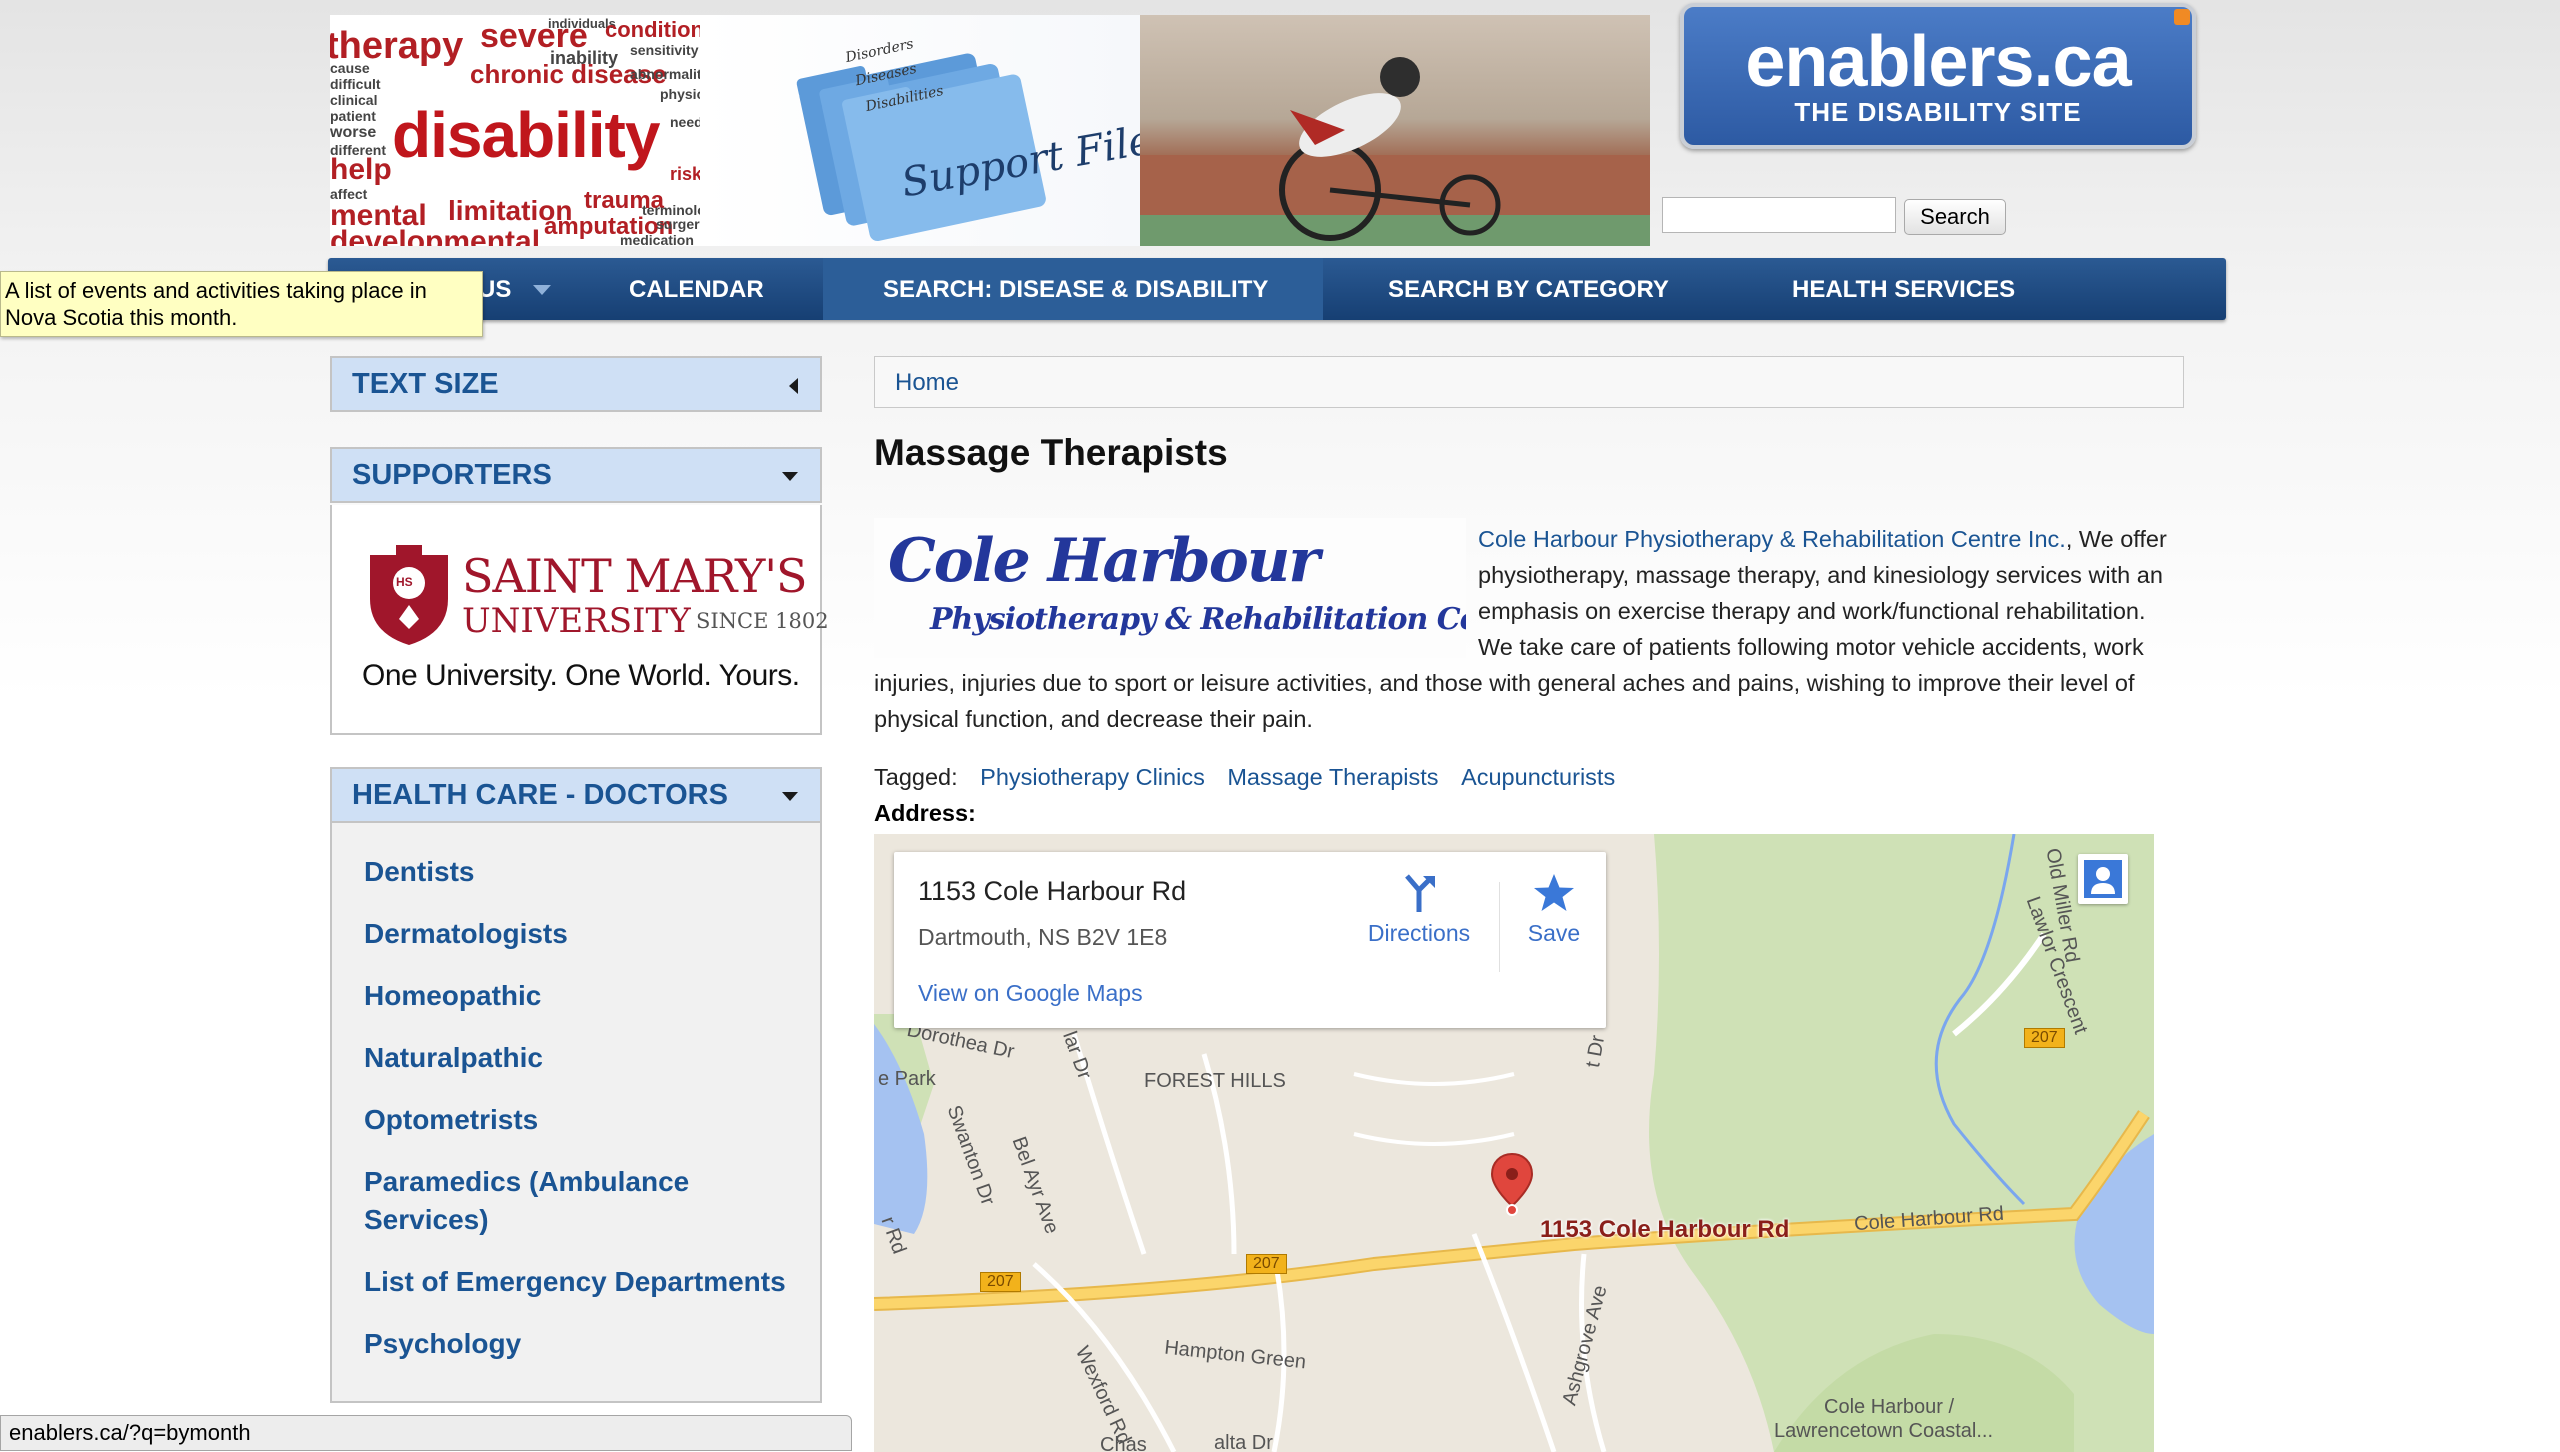 Image resolution: width=2560 pixels, height=1452 pixels. Describe the element at coordinates (678, 224) in the screenshot. I see `wordcloud-word: surgery` at that location.